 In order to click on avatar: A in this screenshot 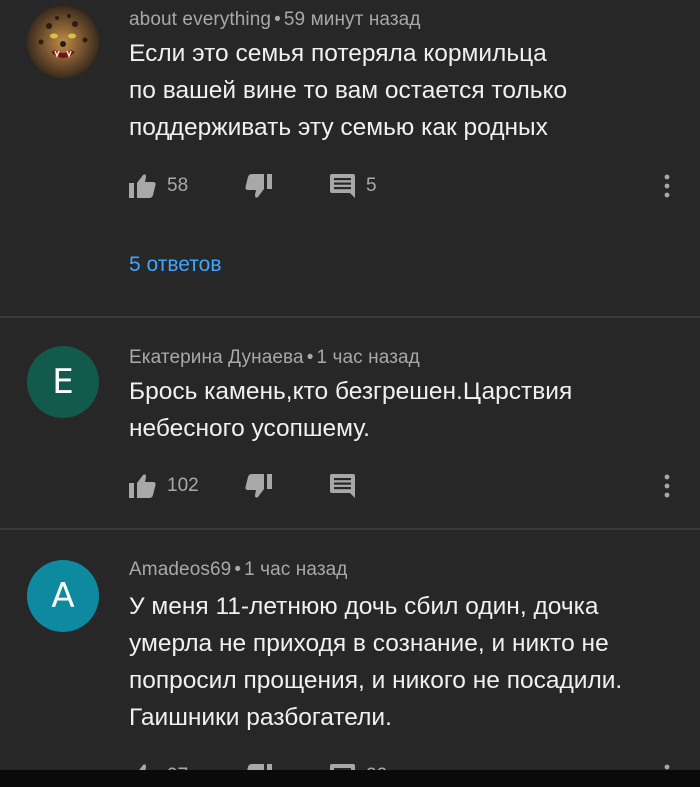, I will do `click(63, 596)`.